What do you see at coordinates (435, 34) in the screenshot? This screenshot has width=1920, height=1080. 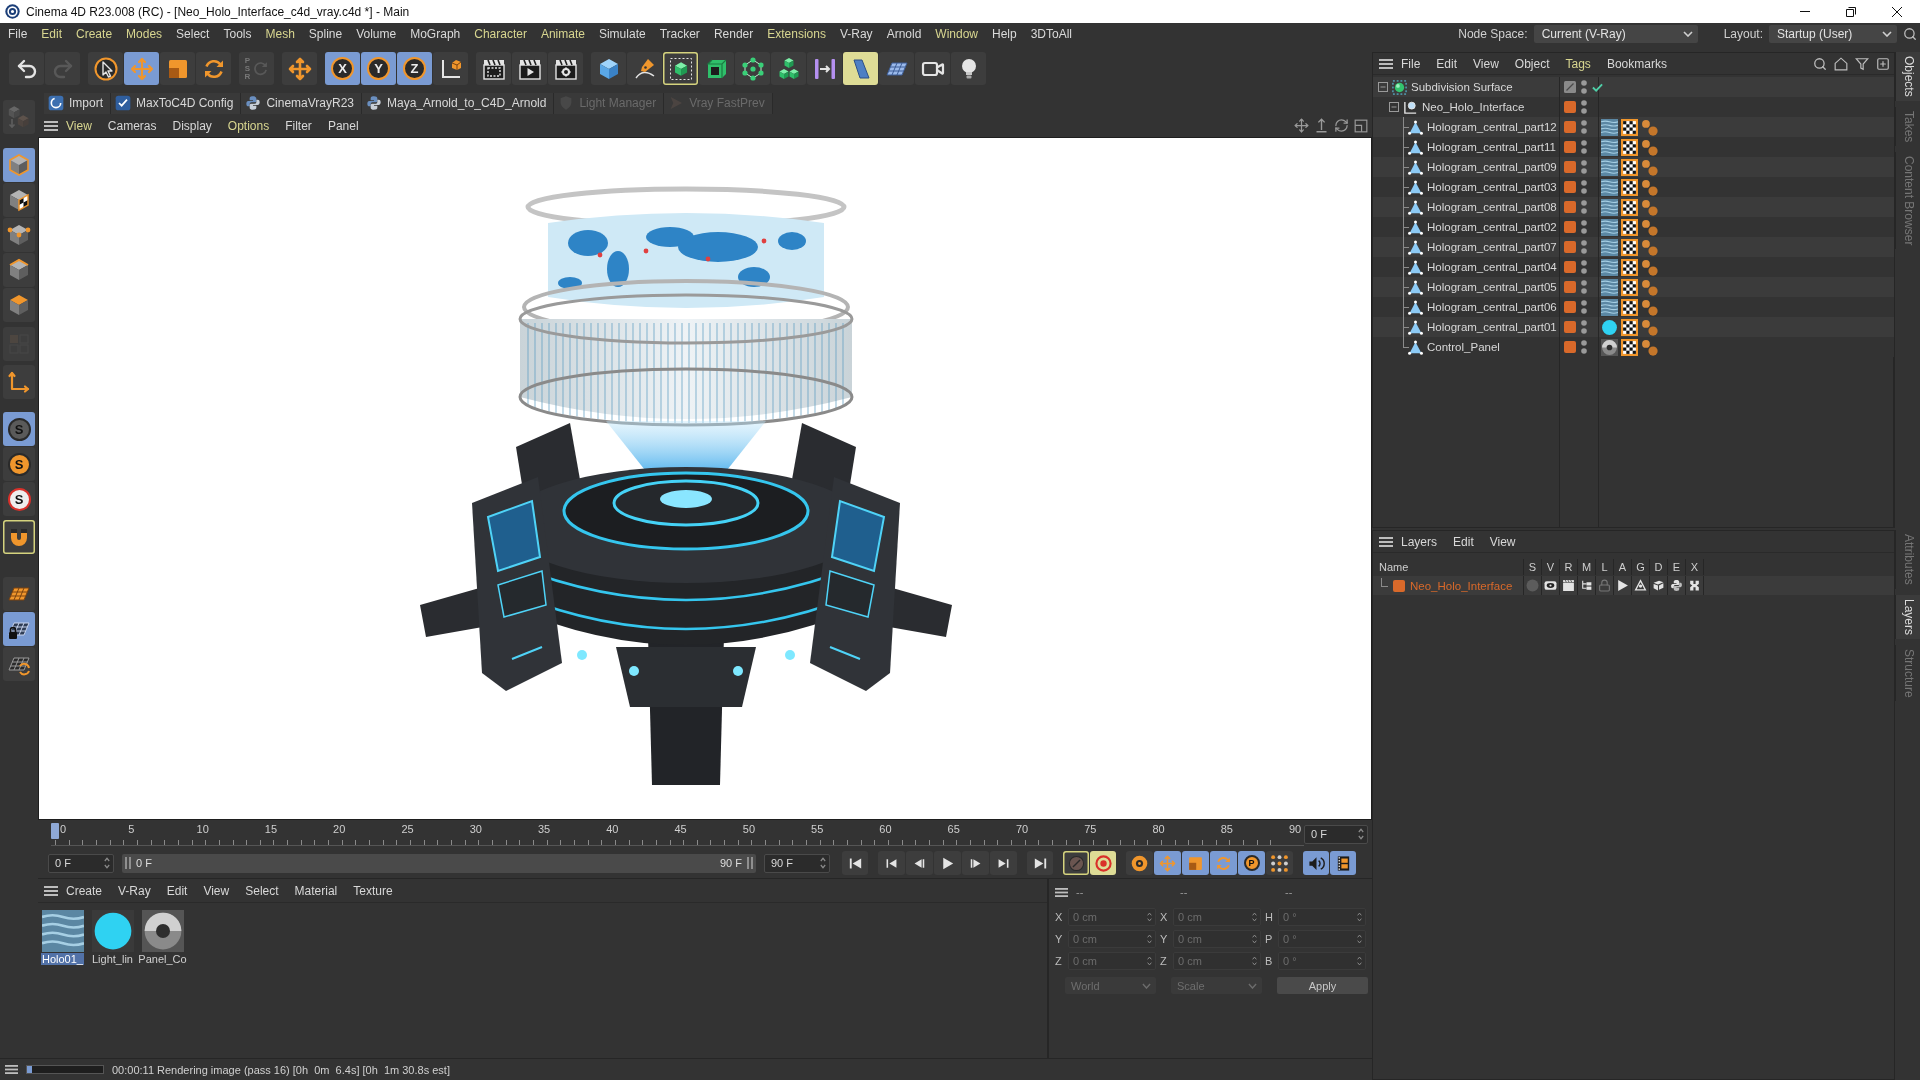 I see `menu-item: MoGraph` at bounding box center [435, 34].